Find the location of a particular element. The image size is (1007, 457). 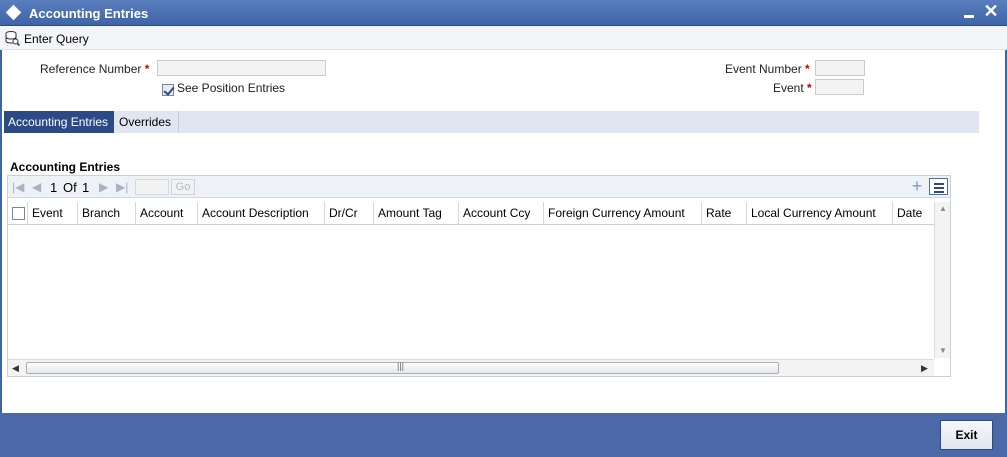

column-header: Dr/Cr is located at coordinates (349, 213).